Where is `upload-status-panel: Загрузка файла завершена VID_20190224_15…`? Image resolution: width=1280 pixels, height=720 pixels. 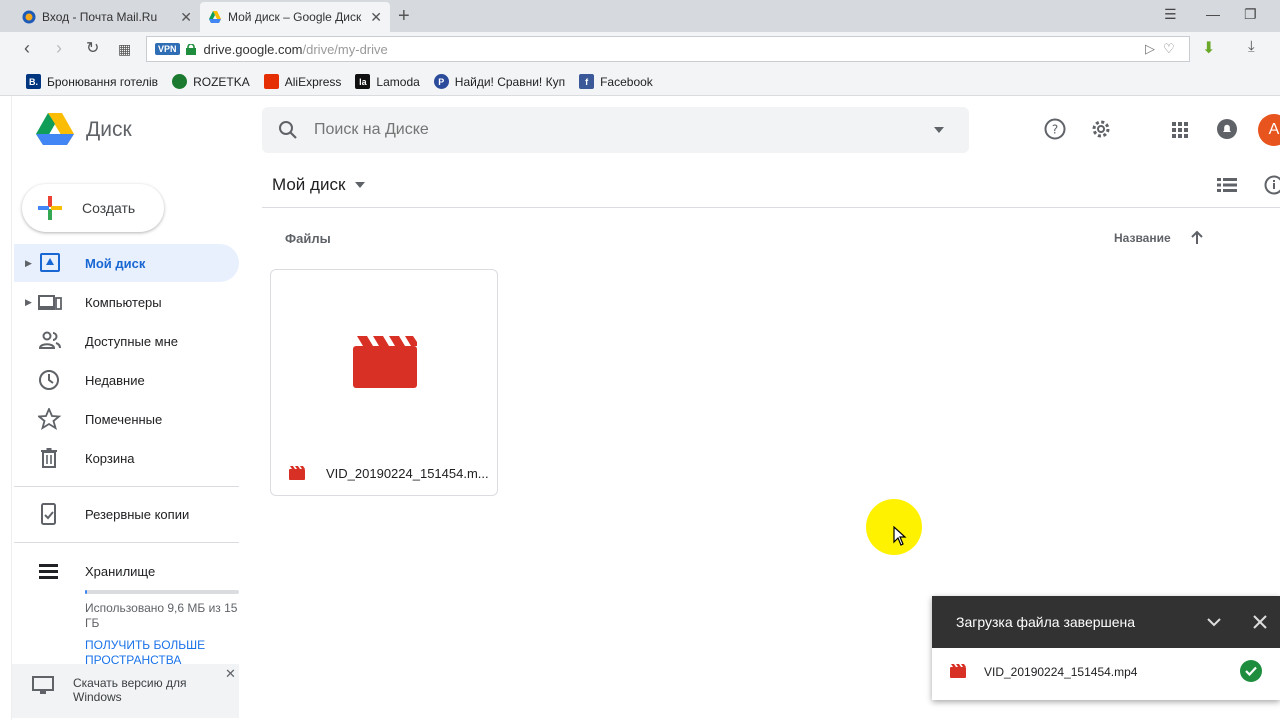 upload-status-panel: Загрузка файла завершена VID_20190224_15… is located at coordinates (1106, 648).